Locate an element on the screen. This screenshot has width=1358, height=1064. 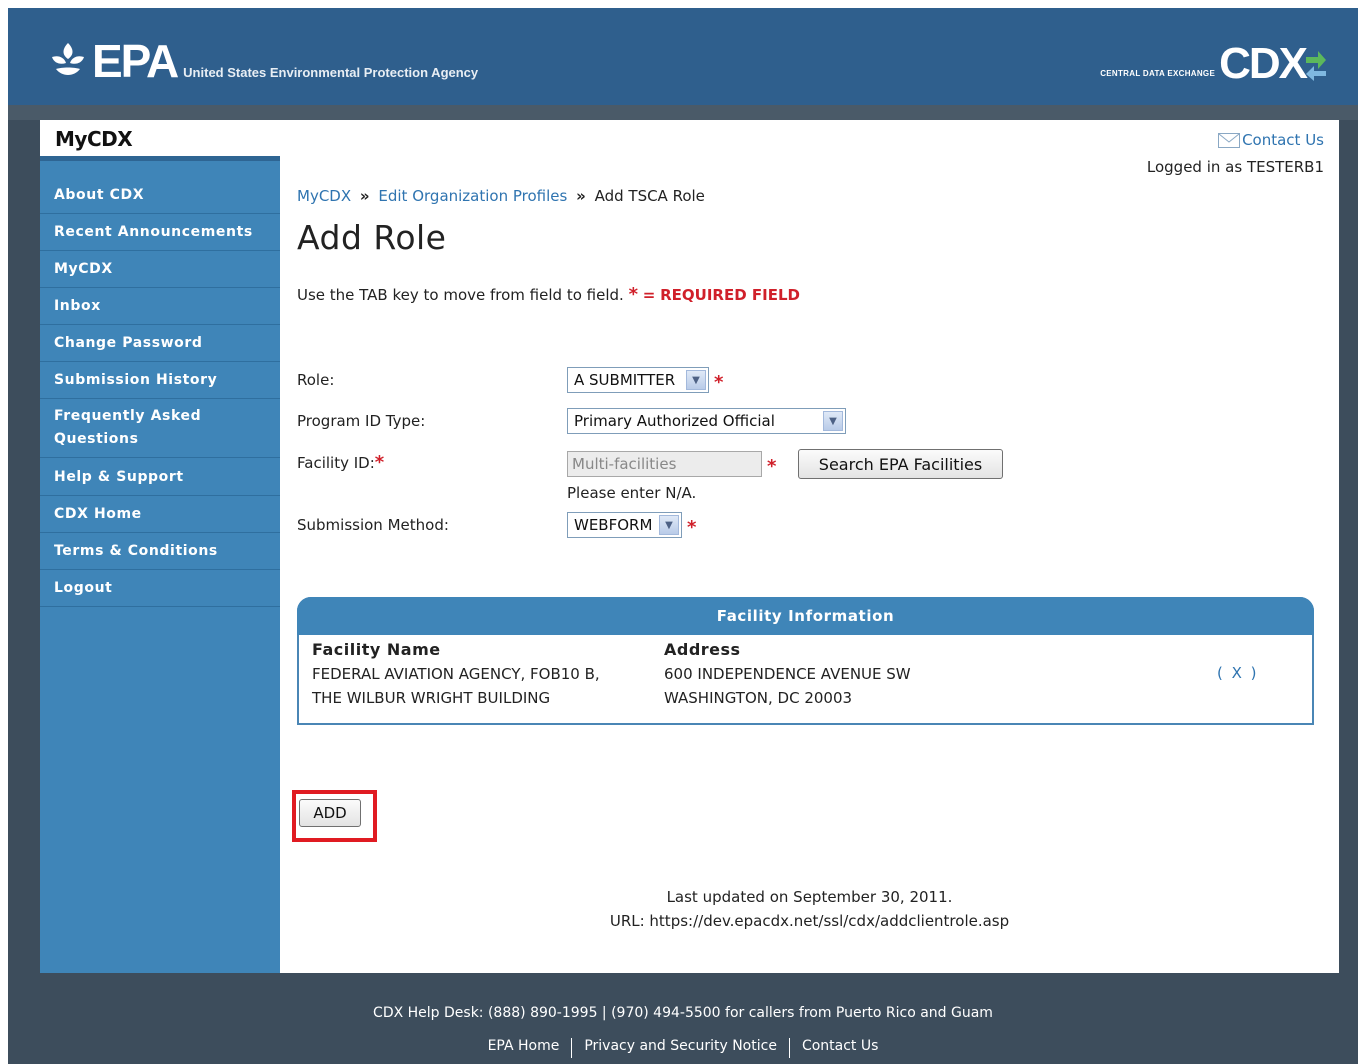
breadcrumb-mycdx: MyCDX is located at coordinates (324, 196).